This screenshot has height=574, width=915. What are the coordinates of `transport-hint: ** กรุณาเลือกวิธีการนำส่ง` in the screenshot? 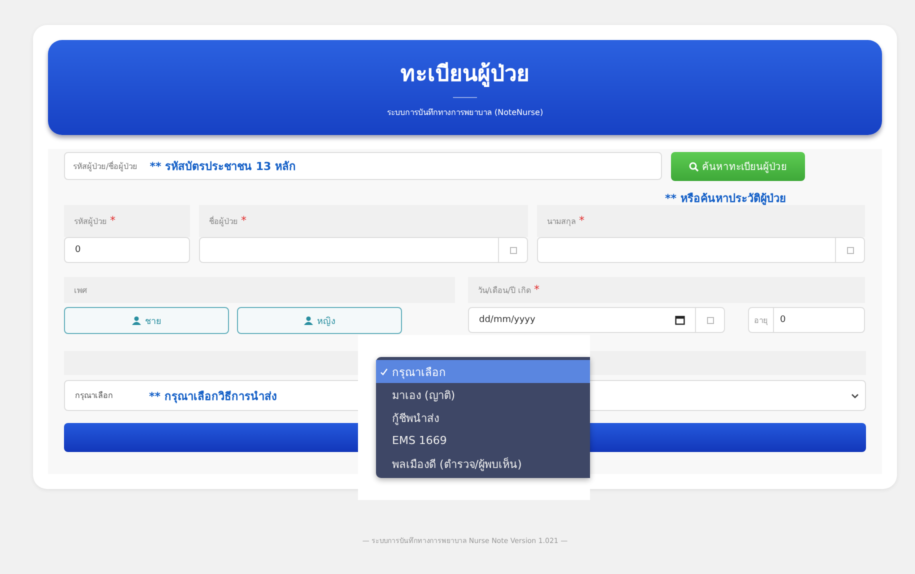 It's located at (212, 396).